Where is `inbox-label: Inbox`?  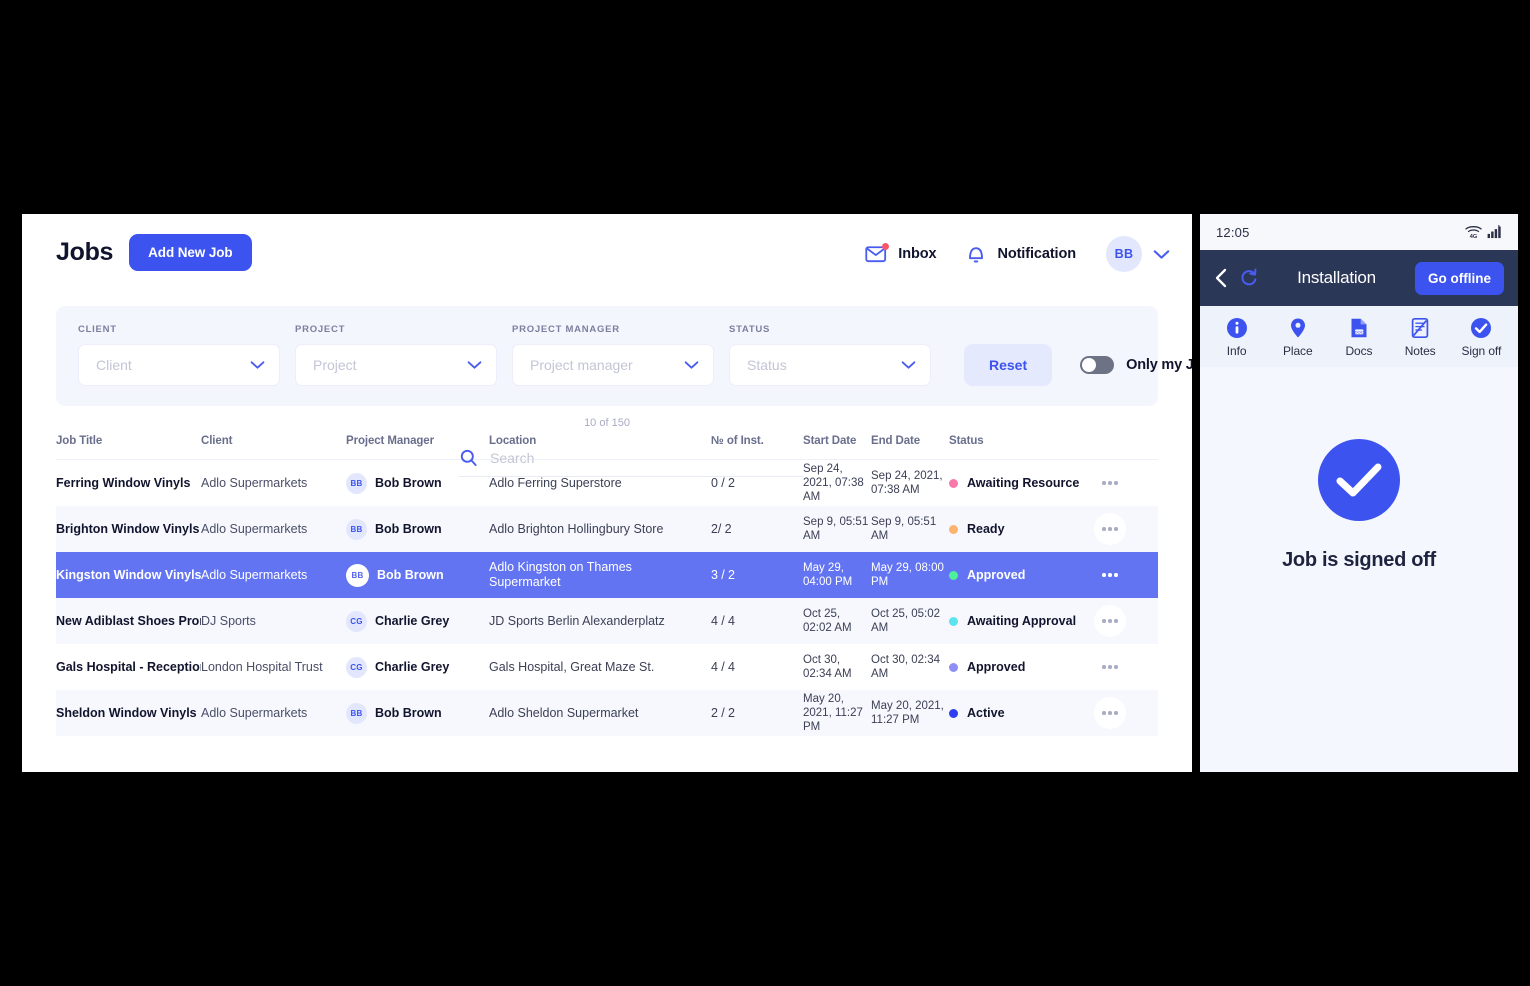 inbox-label: Inbox is located at coordinates (917, 254).